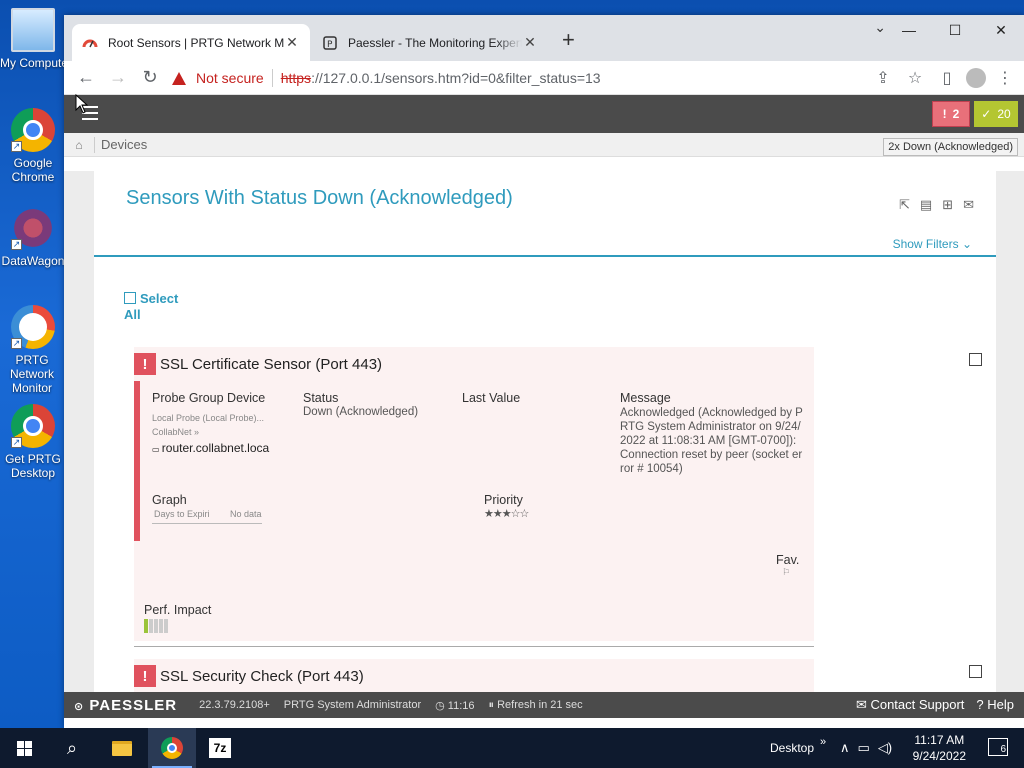  I want to click on exclamation-icon: !, so click(944, 114).